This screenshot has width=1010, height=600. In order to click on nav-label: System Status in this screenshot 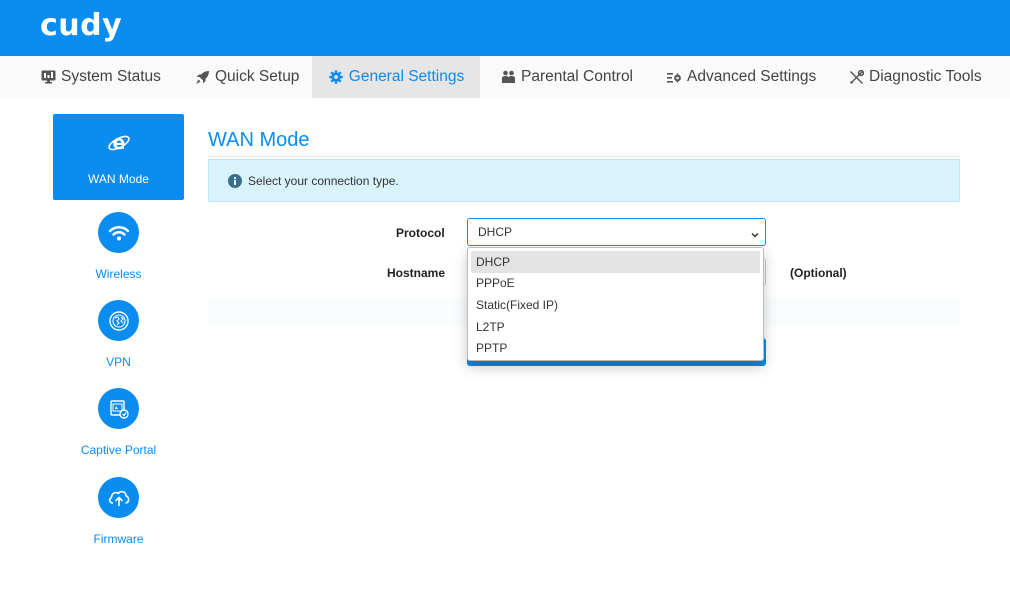, I will do `click(111, 76)`.